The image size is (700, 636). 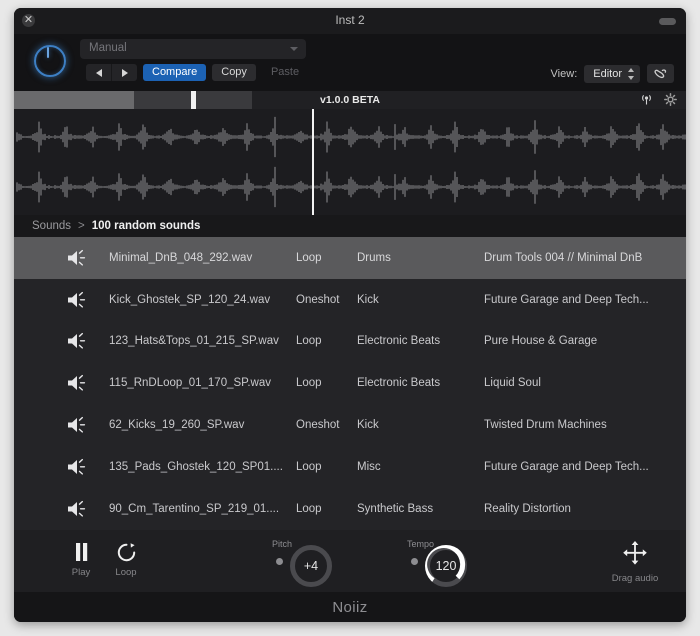 I want to click on play-label: Play, so click(x=81, y=572).